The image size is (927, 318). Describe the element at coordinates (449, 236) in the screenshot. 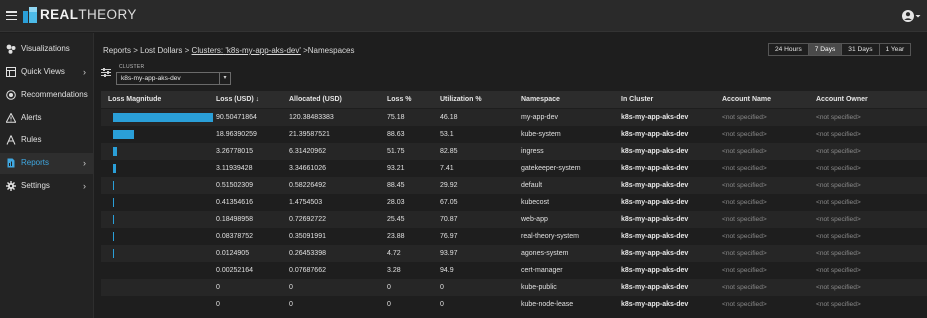

I see `cell-util-pct: 76.97` at that location.